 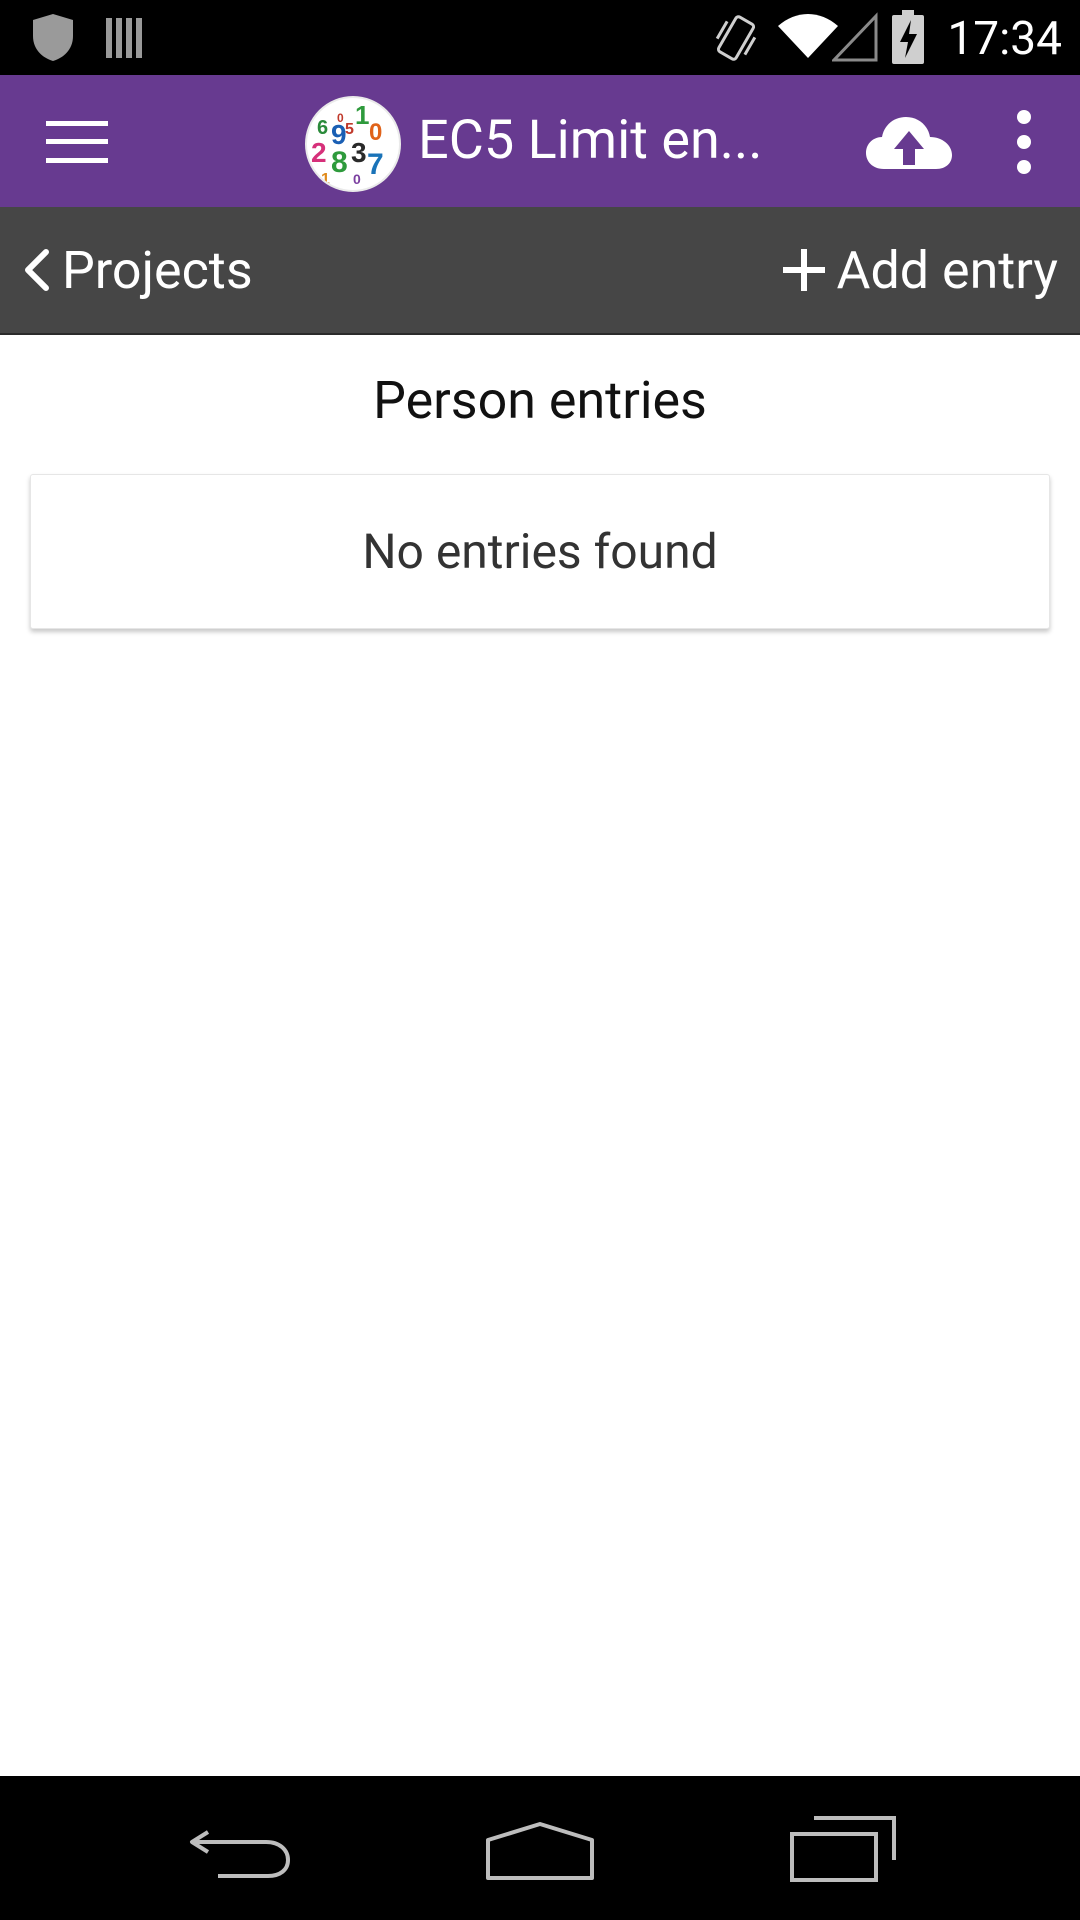 What do you see at coordinates (77, 142) in the screenshot?
I see `hamburger-menu-icon` at bounding box center [77, 142].